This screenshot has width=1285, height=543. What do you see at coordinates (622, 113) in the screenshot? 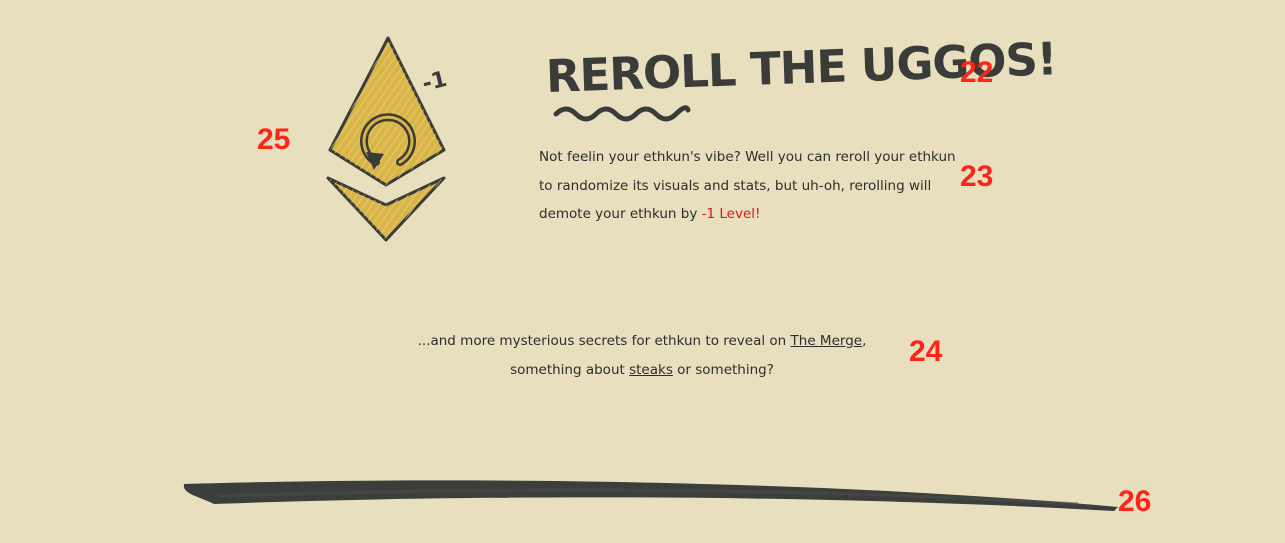
I see `title-underline-squiggle` at bounding box center [622, 113].